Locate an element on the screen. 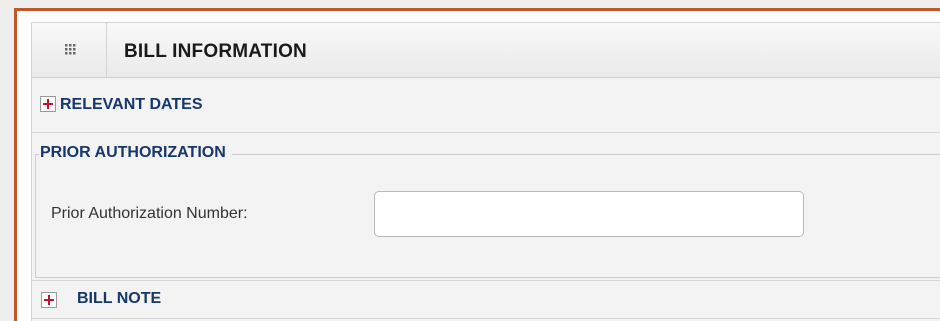  bill-note-toggle: BILL NOTE is located at coordinates (119, 299).